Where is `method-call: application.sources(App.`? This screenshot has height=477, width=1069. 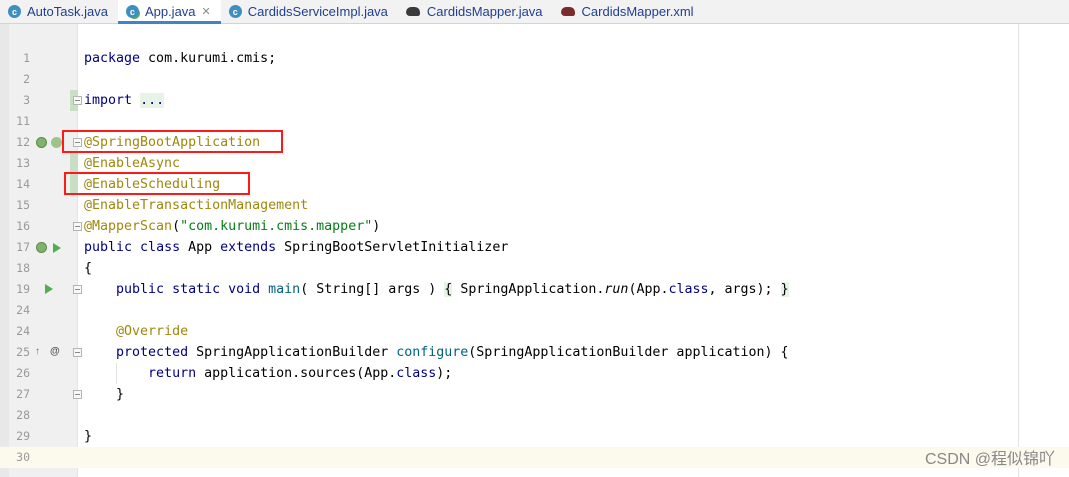
method-call: application.sources(App. is located at coordinates (296, 373).